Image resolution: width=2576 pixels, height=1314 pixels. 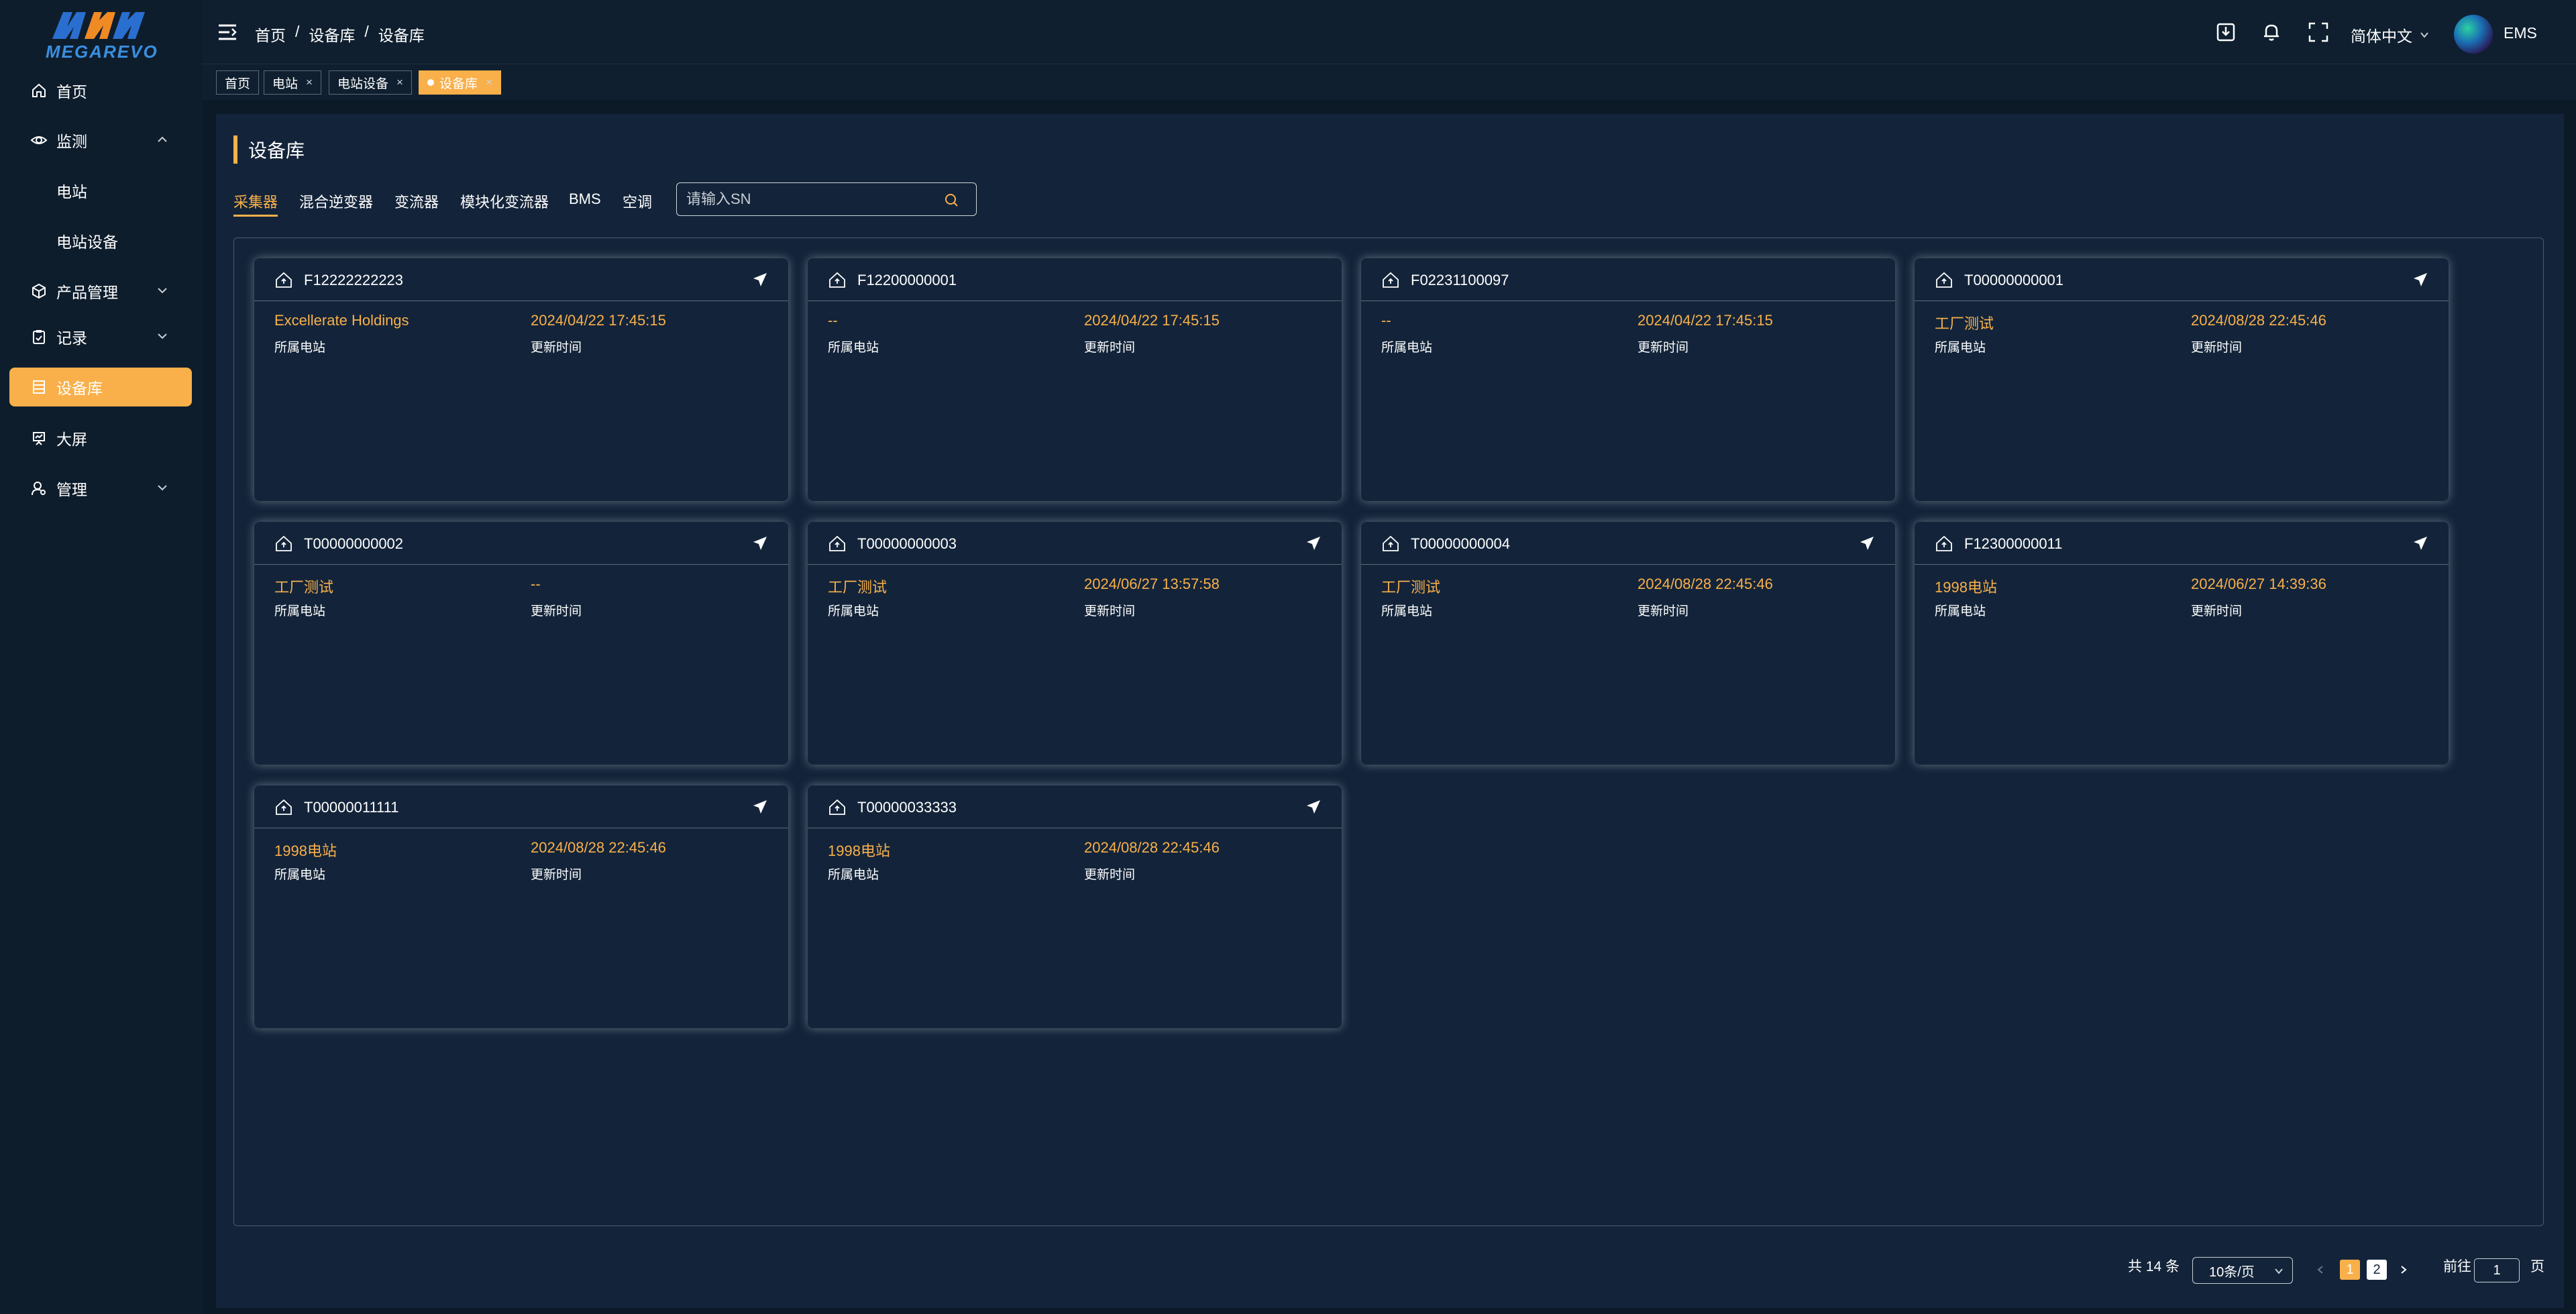 I want to click on type-tab-converter: 变流器, so click(x=416, y=201).